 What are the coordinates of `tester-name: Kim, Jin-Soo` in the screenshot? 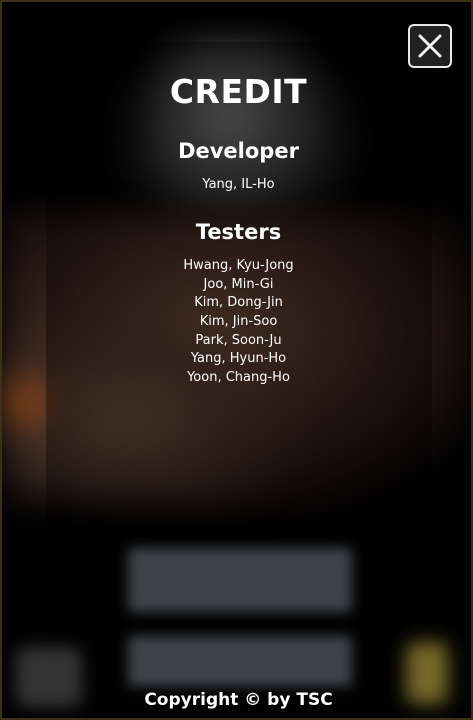 It's located at (238, 322).